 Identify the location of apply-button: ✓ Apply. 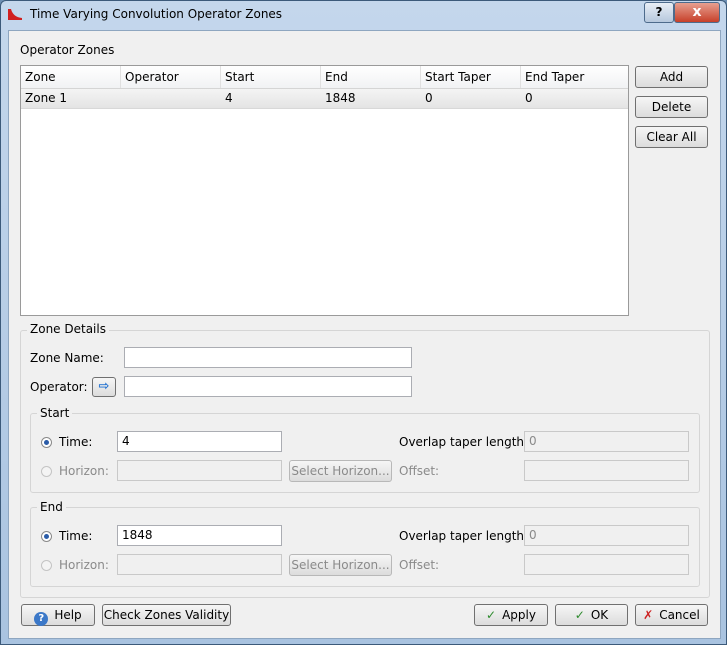
(511, 615).